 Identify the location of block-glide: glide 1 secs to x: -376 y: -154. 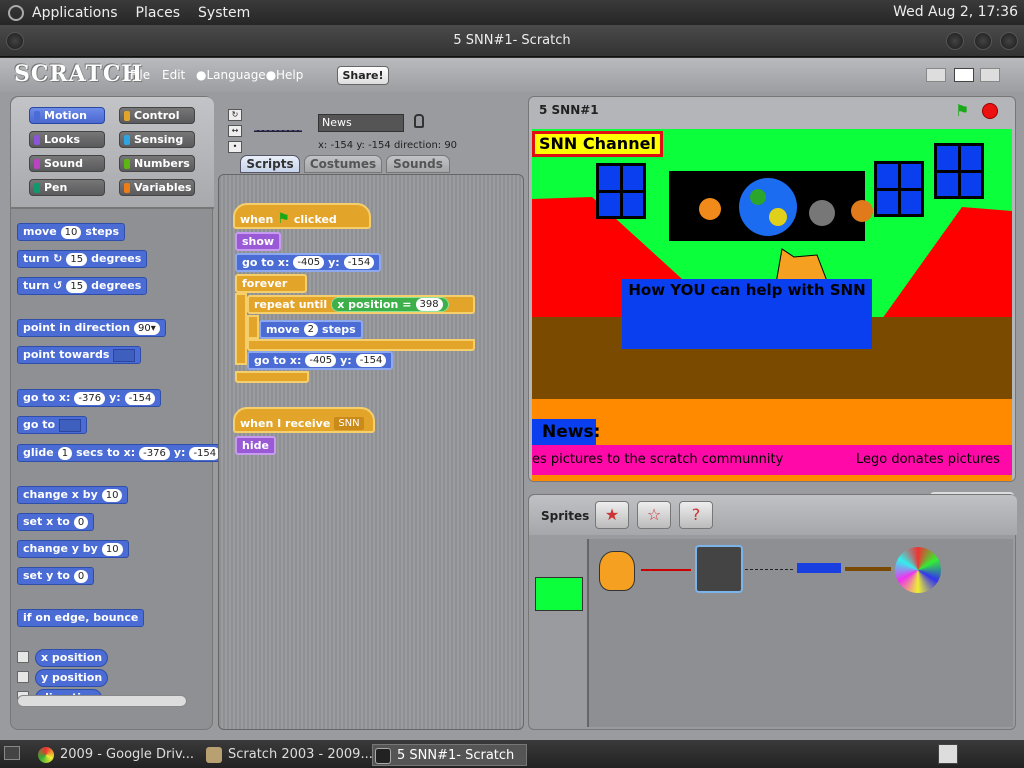
(122, 453).